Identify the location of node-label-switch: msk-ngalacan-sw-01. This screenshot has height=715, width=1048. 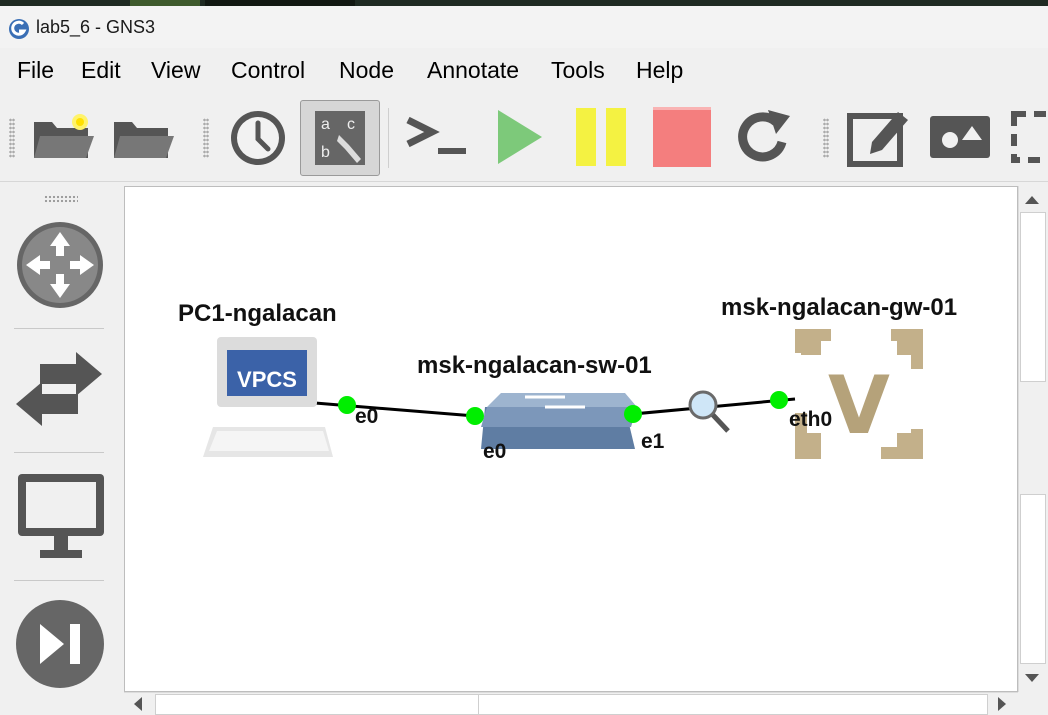
(534, 366).